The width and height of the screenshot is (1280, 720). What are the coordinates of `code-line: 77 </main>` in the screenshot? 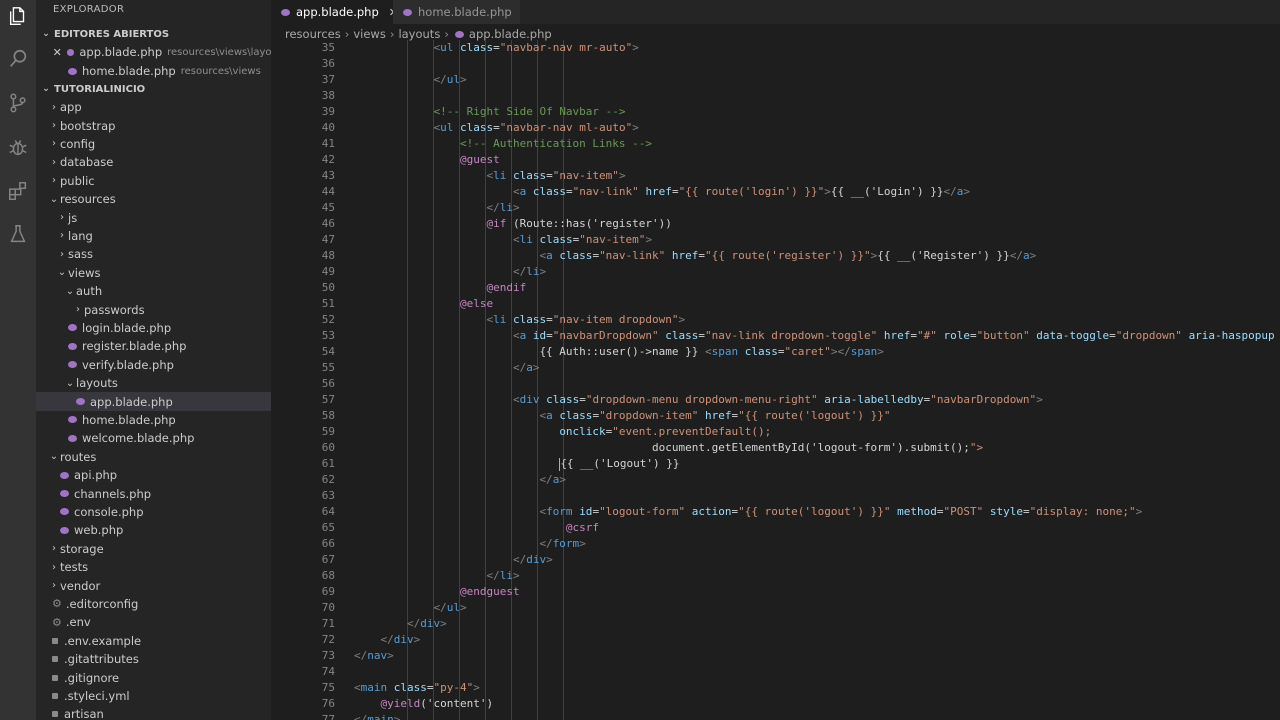 It's located at (775, 716).